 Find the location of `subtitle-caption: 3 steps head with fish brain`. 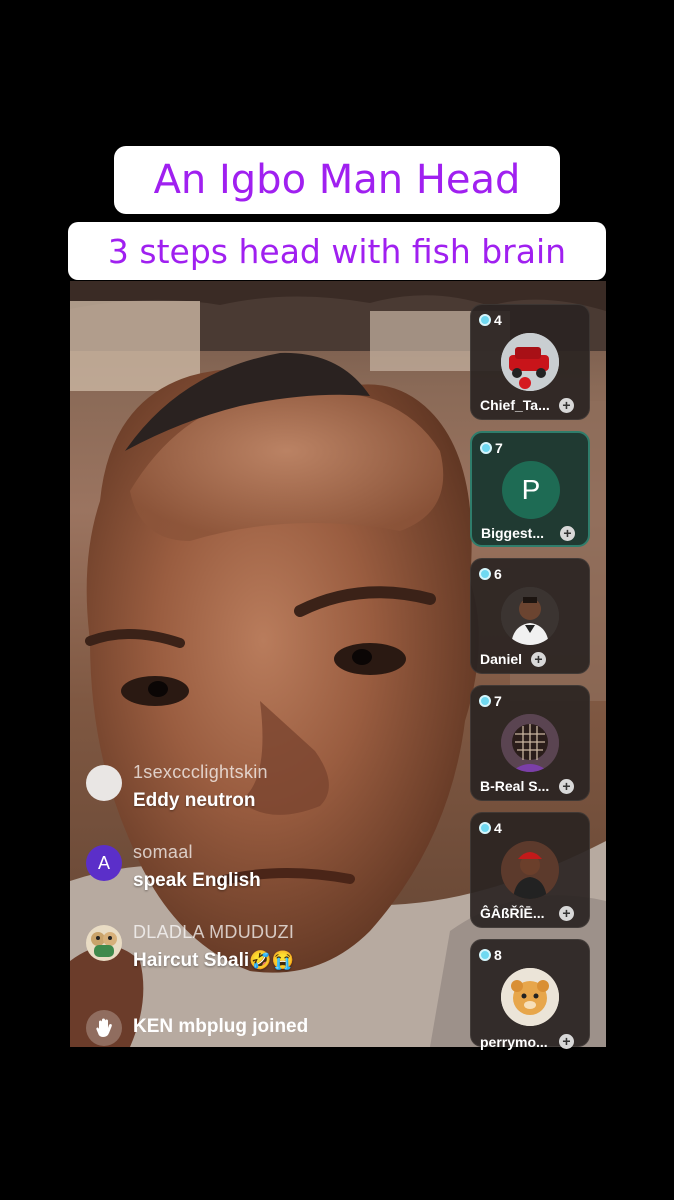

subtitle-caption: 3 steps head with fish brain is located at coordinates (337, 251).